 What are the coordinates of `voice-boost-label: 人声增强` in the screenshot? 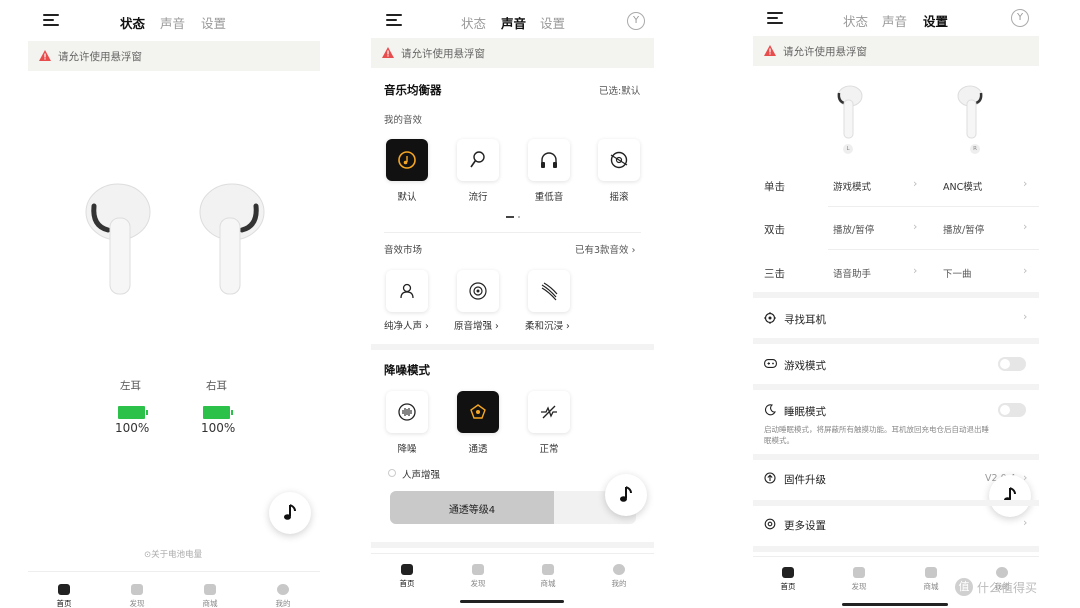 It's located at (421, 475).